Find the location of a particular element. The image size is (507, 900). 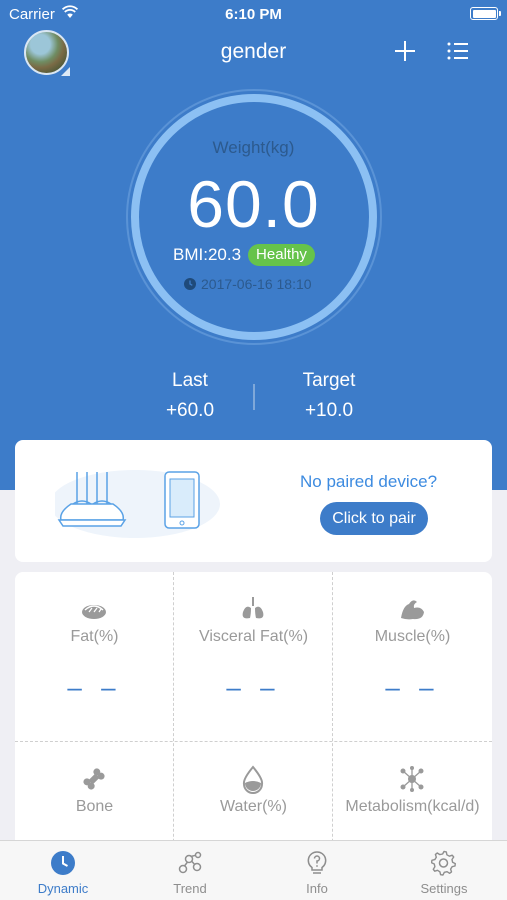

metric-label: Bone is located at coordinates (94, 806).